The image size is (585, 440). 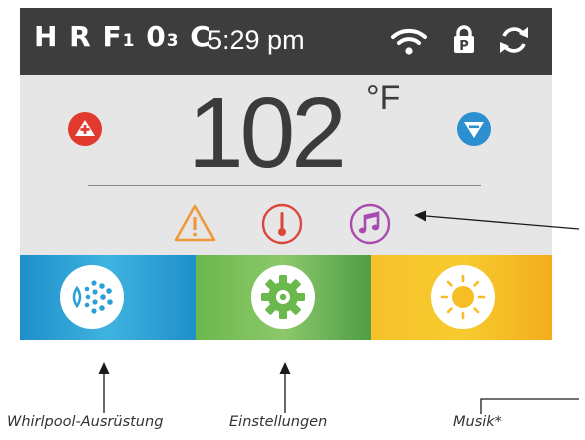 I want to click on caption-settings: Einstellungen, so click(x=278, y=422).